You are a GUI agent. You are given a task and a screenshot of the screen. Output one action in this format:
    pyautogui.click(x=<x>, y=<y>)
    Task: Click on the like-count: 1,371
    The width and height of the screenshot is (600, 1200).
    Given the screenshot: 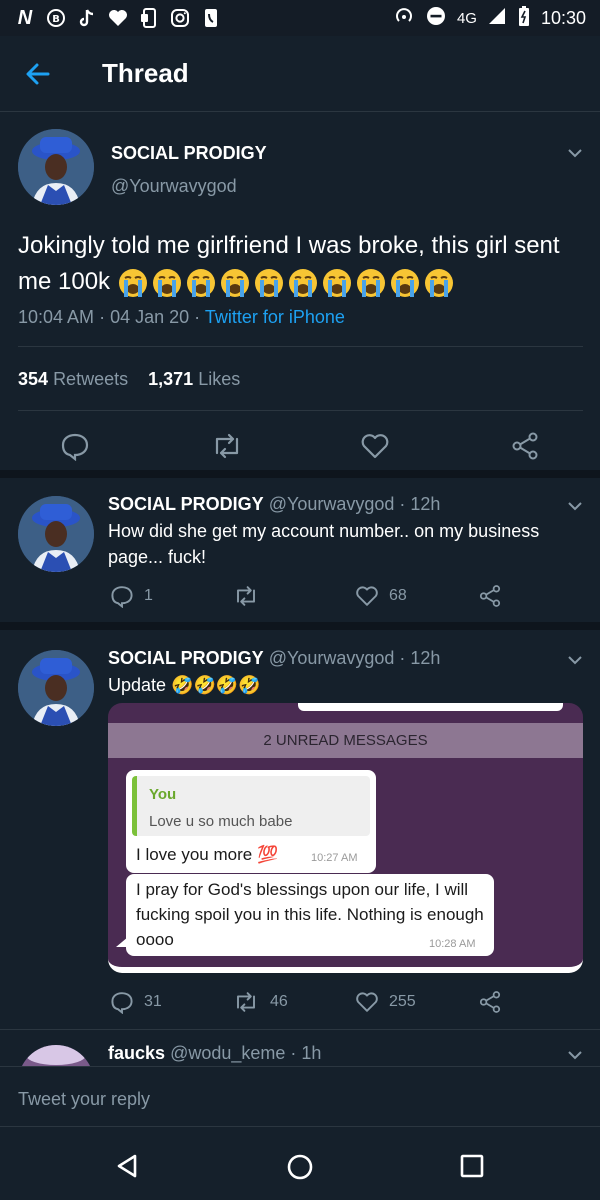 What is the action you would take?
    pyautogui.click(x=170, y=379)
    